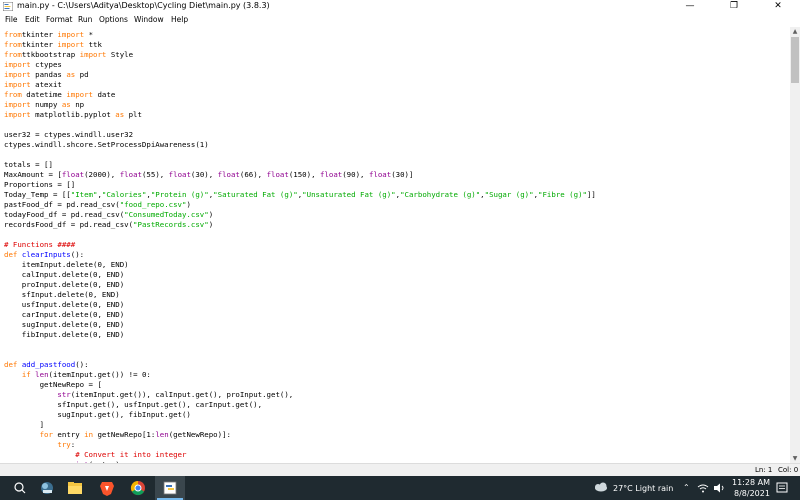  Describe the element at coordinates (48, 35) in the screenshot. I see `code-line: fromtkinter import *` at that location.